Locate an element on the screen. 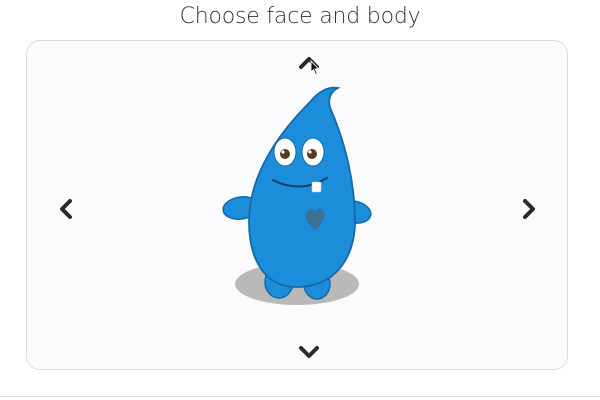 The width and height of the screenshot is (600, 400). next-face-button is located at coordinates (309, 353).